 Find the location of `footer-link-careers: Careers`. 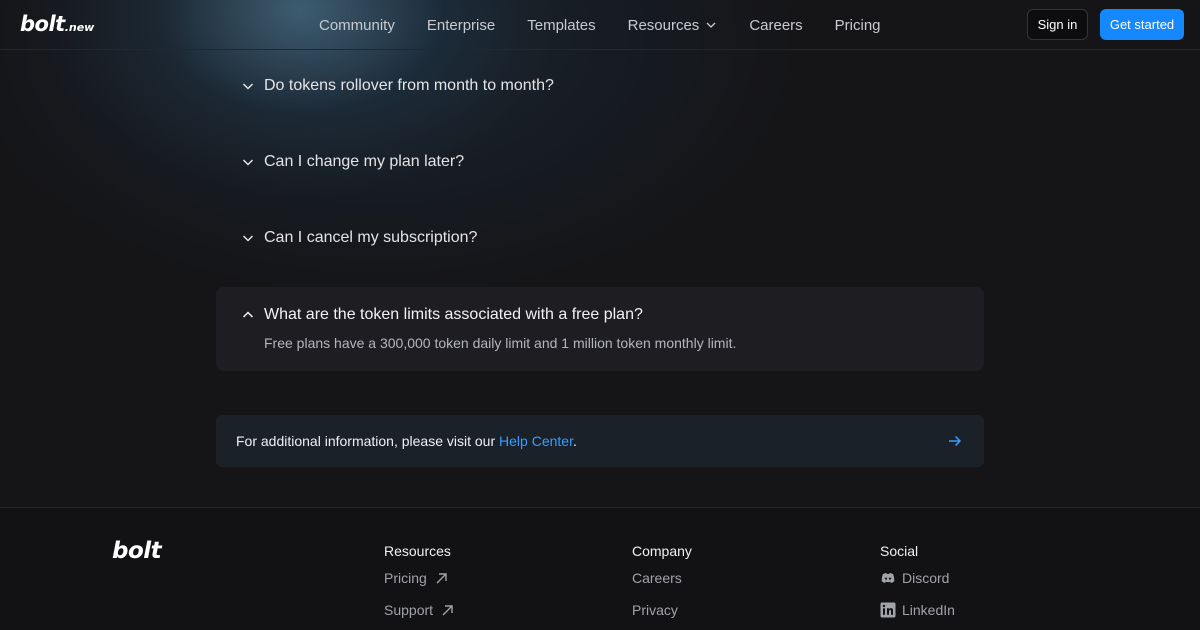

footer-link-careers: Careers is located at coordinates (657, 578).